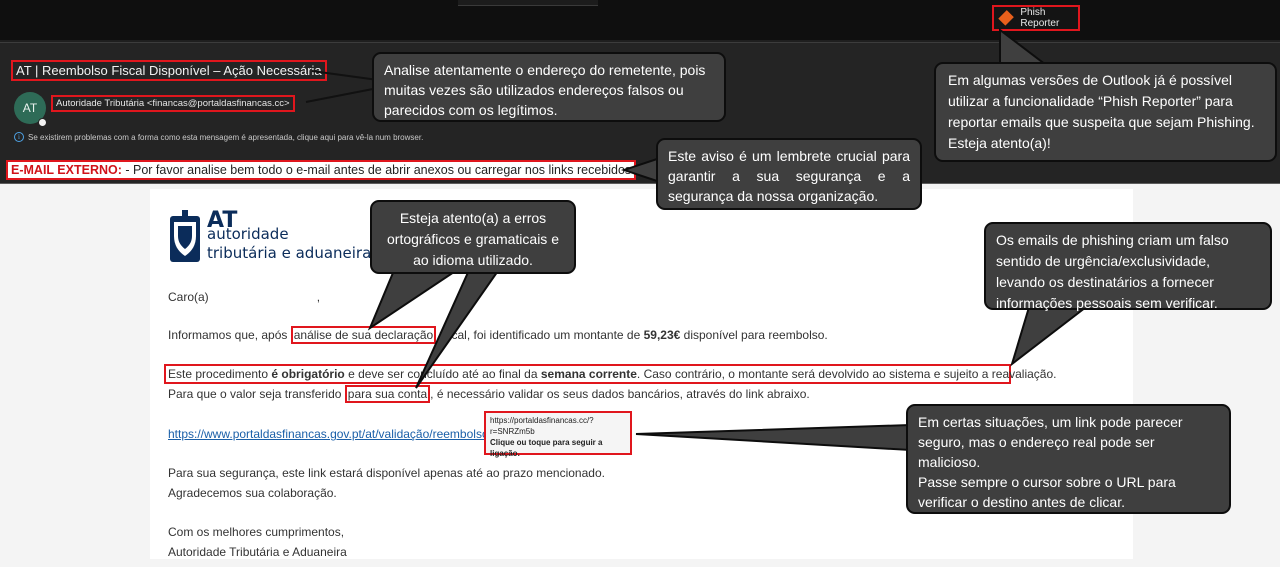  What do you see at coordinates (256, 394) in the screenshot?
I see `p3-text-a: Para que o valor seja transferido` at bounding box center [256, 394].